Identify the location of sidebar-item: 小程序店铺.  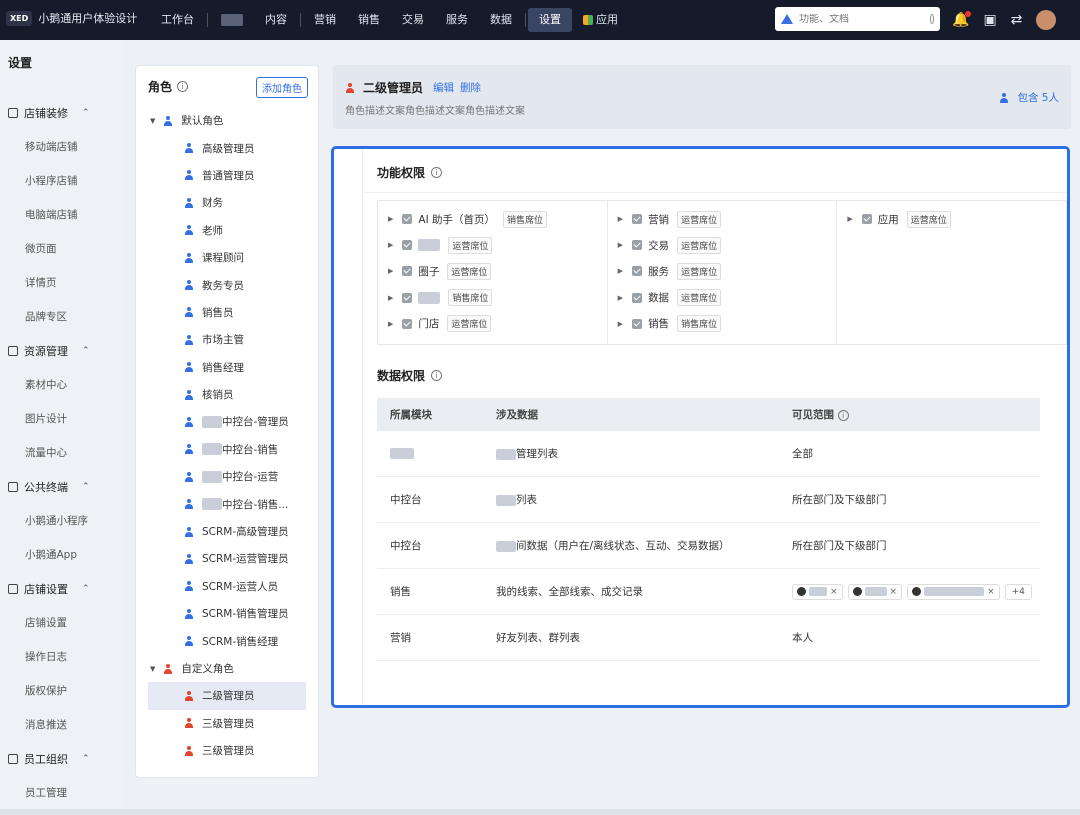
(61, 181).